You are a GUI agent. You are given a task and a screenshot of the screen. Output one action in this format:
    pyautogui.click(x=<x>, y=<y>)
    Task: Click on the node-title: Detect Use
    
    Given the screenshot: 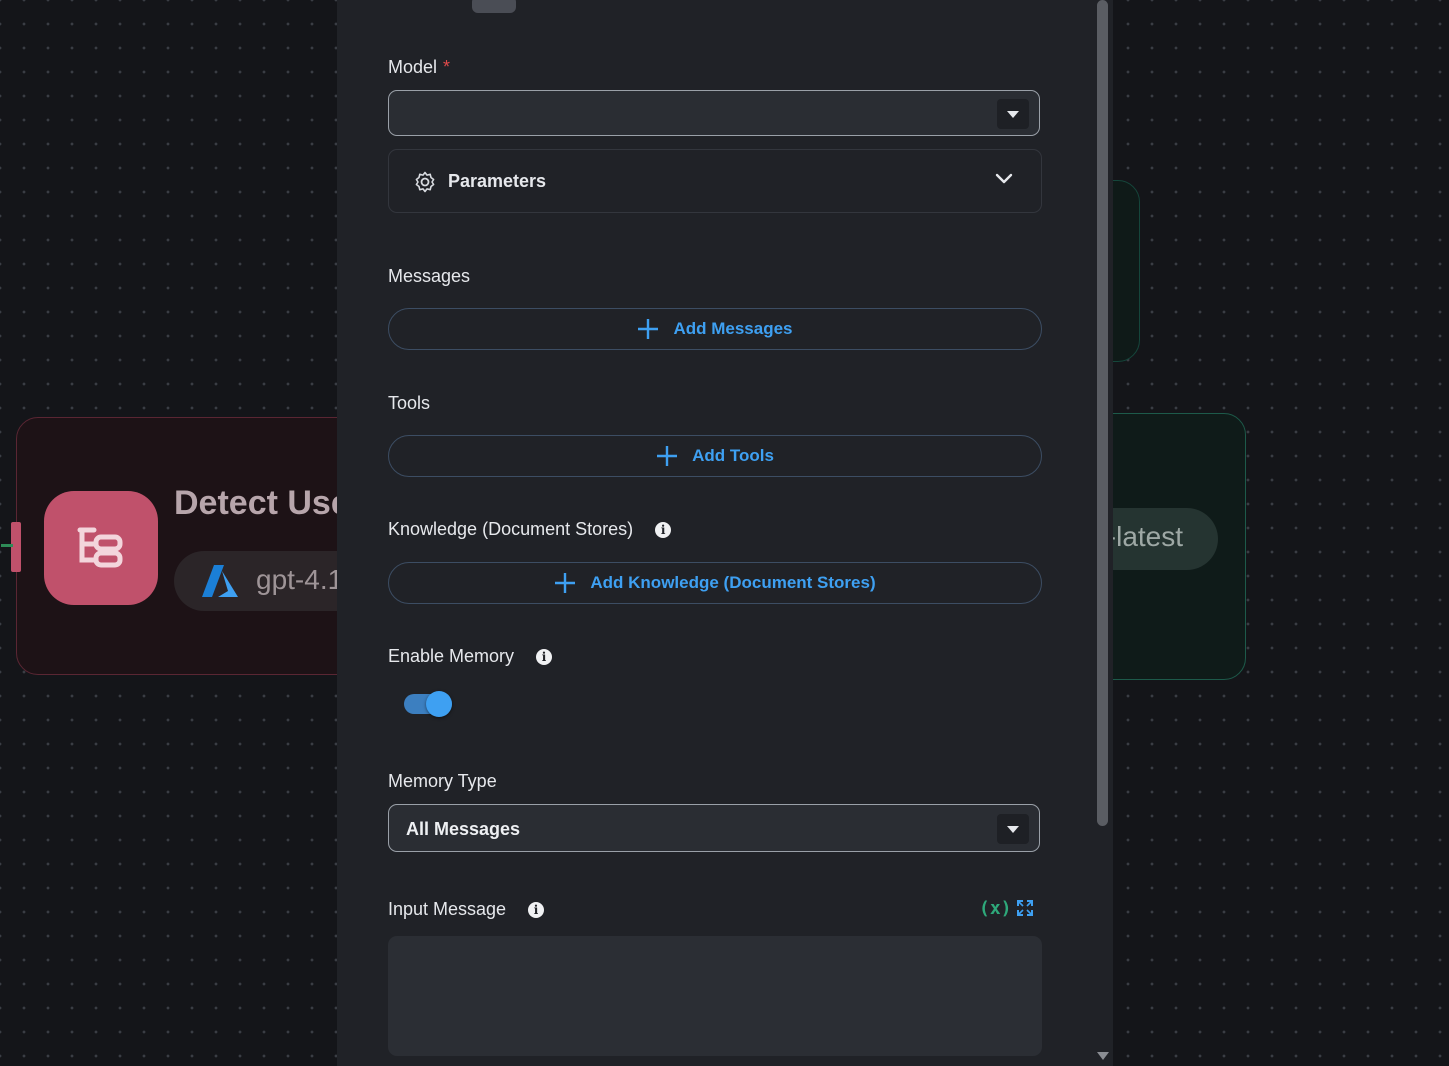 What is the action you would take?
    pyautogui.click(x=262, y=503)
    